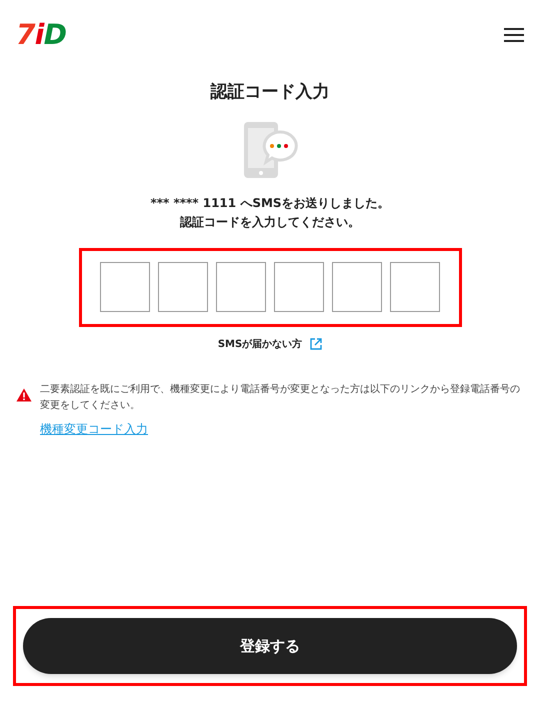  I want to click on external-link-icon, so click(316, 344).